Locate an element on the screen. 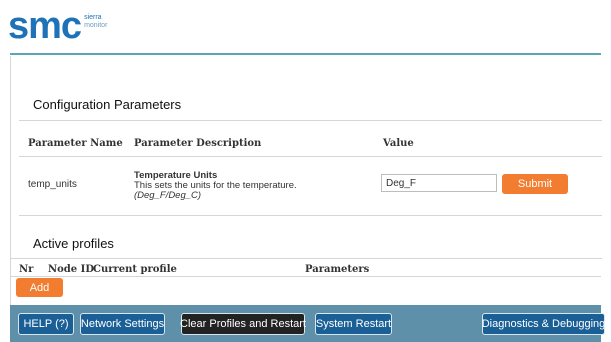 This screenshot has width=611, height=342. smc-logo: smc sierra monitor is located at coordinates (57, 26).